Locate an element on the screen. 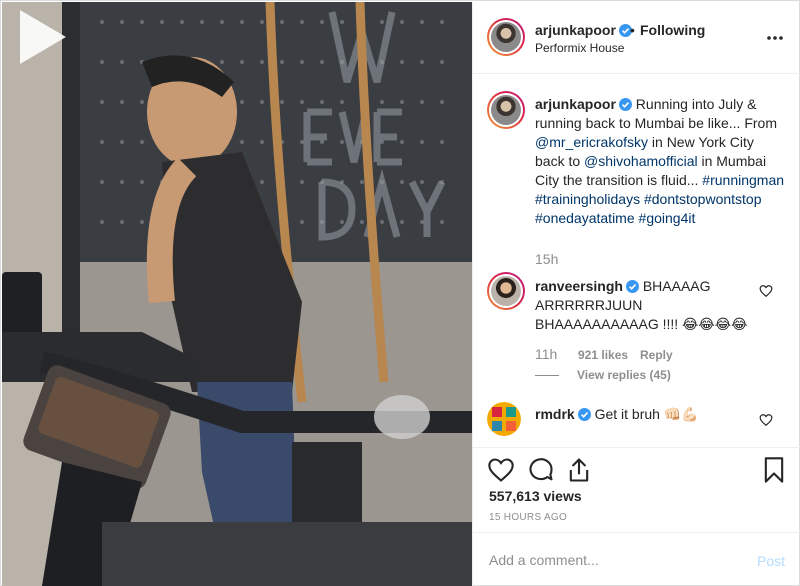  post-comment-button: Post is located at coordinates (771, 561).